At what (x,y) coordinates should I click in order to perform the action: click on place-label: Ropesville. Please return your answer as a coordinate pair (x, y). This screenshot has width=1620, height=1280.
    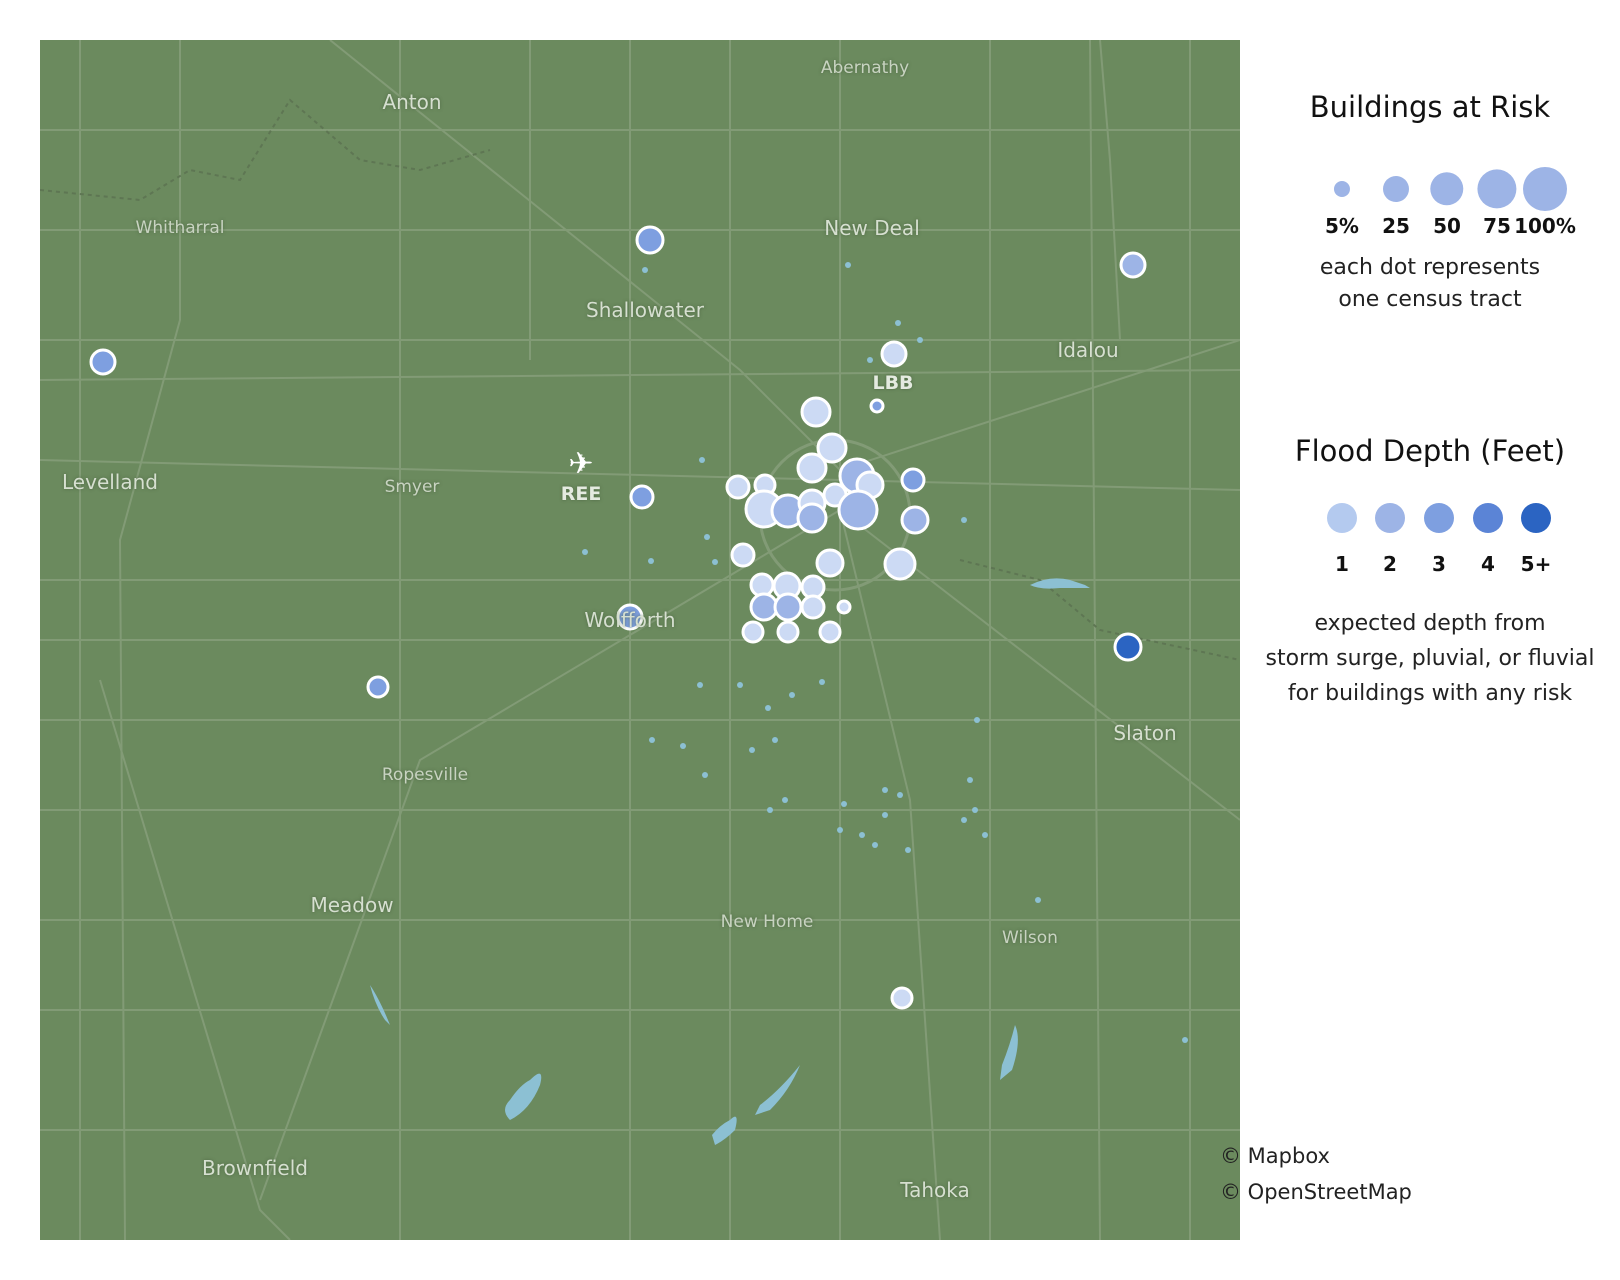
    Looking at the image, I should click on (425, 775).